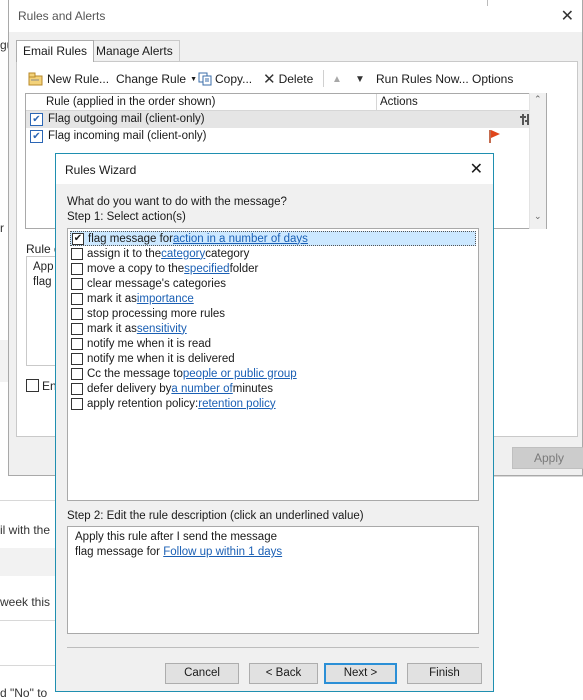 The image size is (583, 700). What do you see at coordinates (201, 389) in the screenshot?
I see `action-link: a number of` at bounding box center [201, 389].